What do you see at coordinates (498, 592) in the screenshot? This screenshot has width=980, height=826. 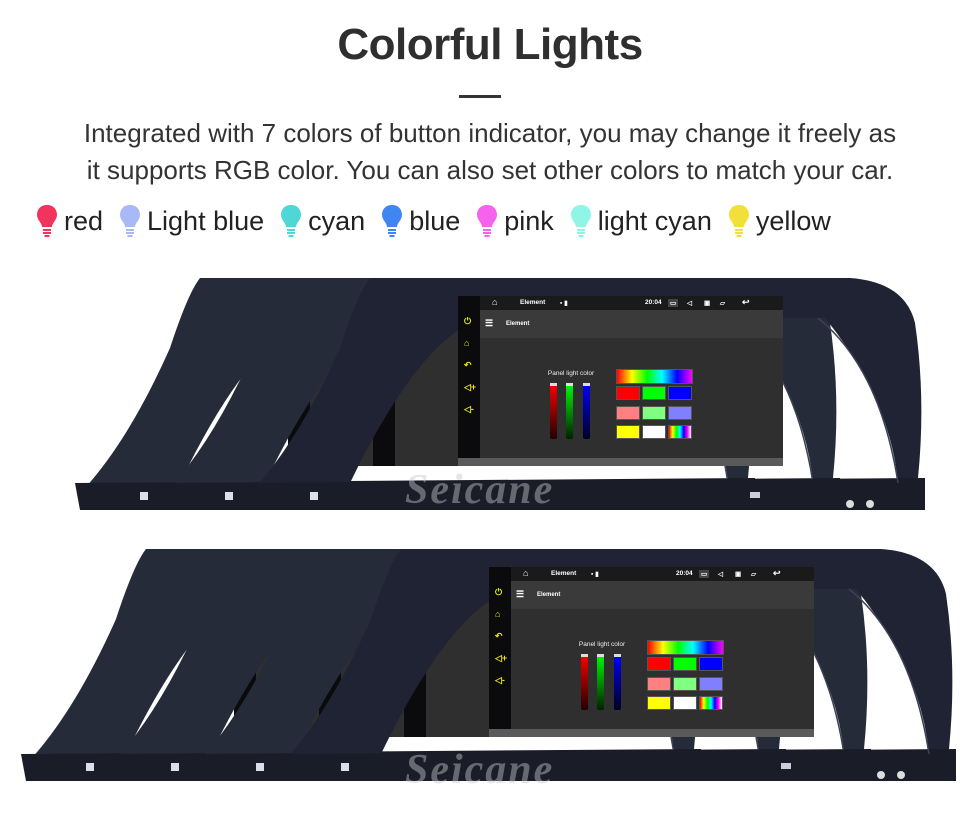 I see `power-button-icon: ⏻` at bounding box center [498, 592].